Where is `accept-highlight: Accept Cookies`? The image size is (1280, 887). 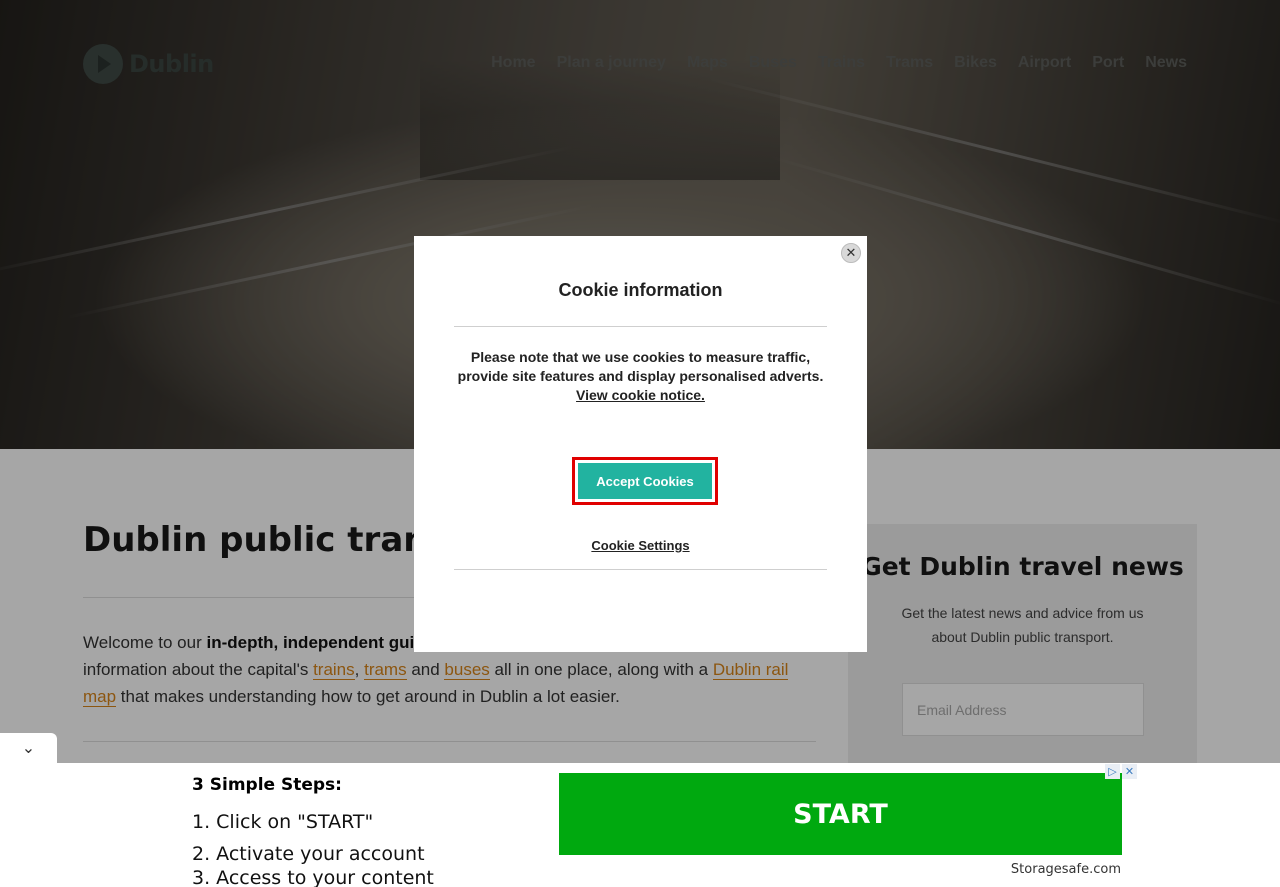
accept-highlight: Accept Cookies is located at coordinates (645, 481).